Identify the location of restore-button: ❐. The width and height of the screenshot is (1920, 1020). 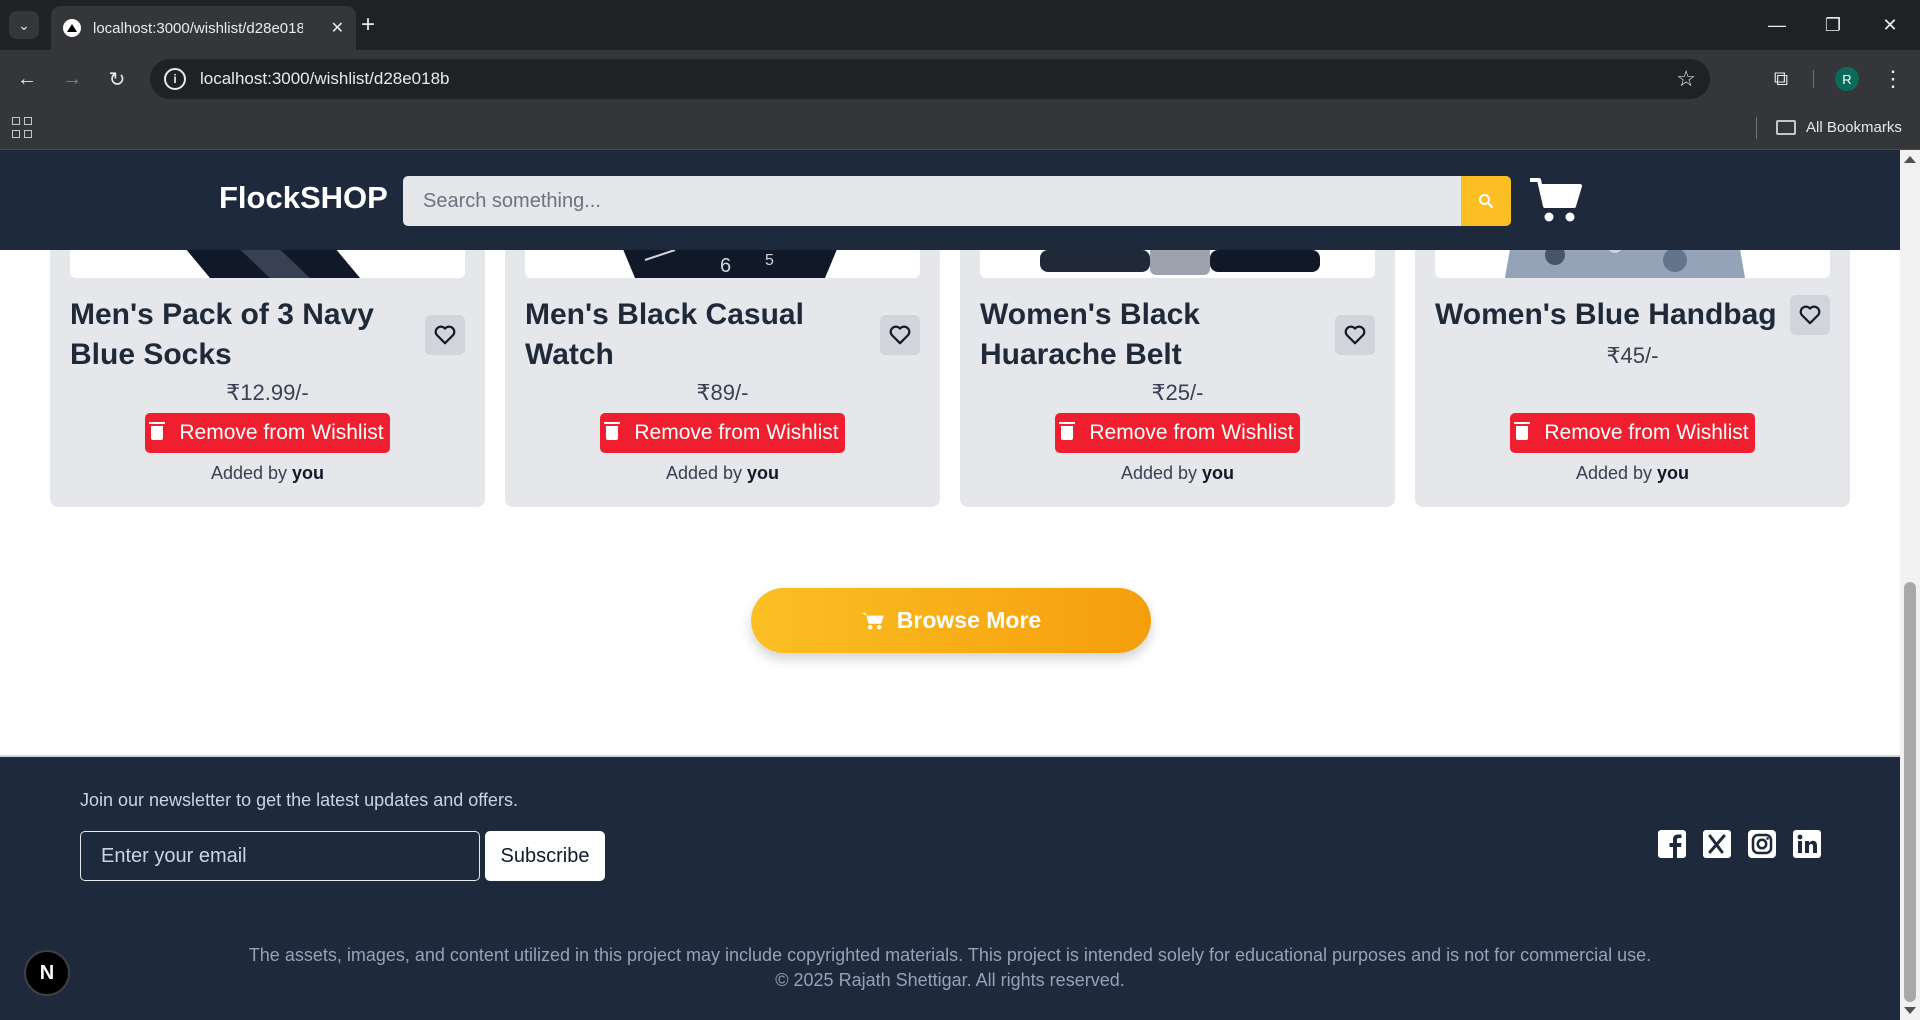
(1833, 25).